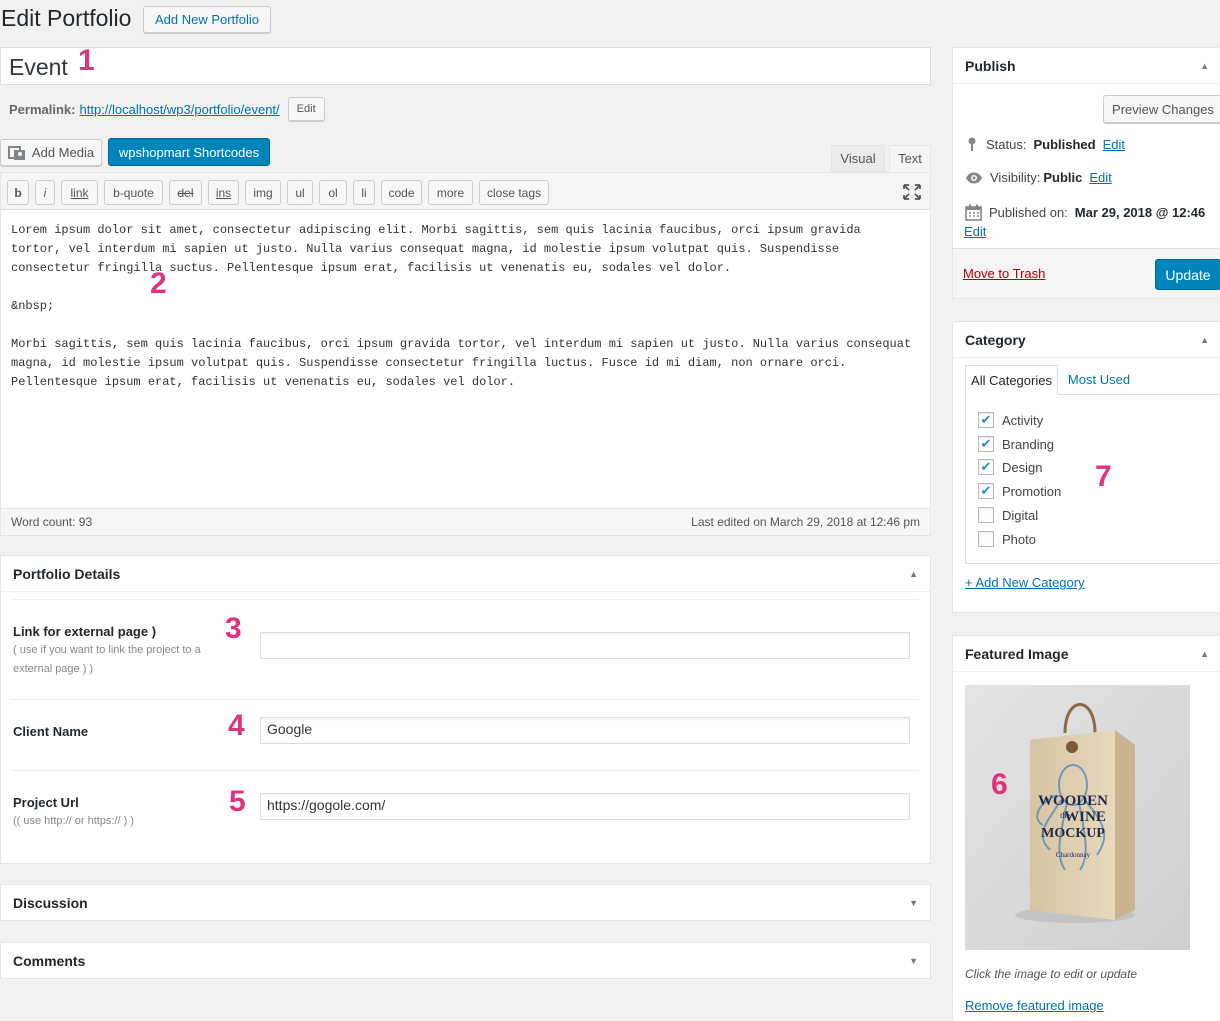  I want to click on publish-box: Publish ▲ Preview Changes Status, so click(1086, 173).